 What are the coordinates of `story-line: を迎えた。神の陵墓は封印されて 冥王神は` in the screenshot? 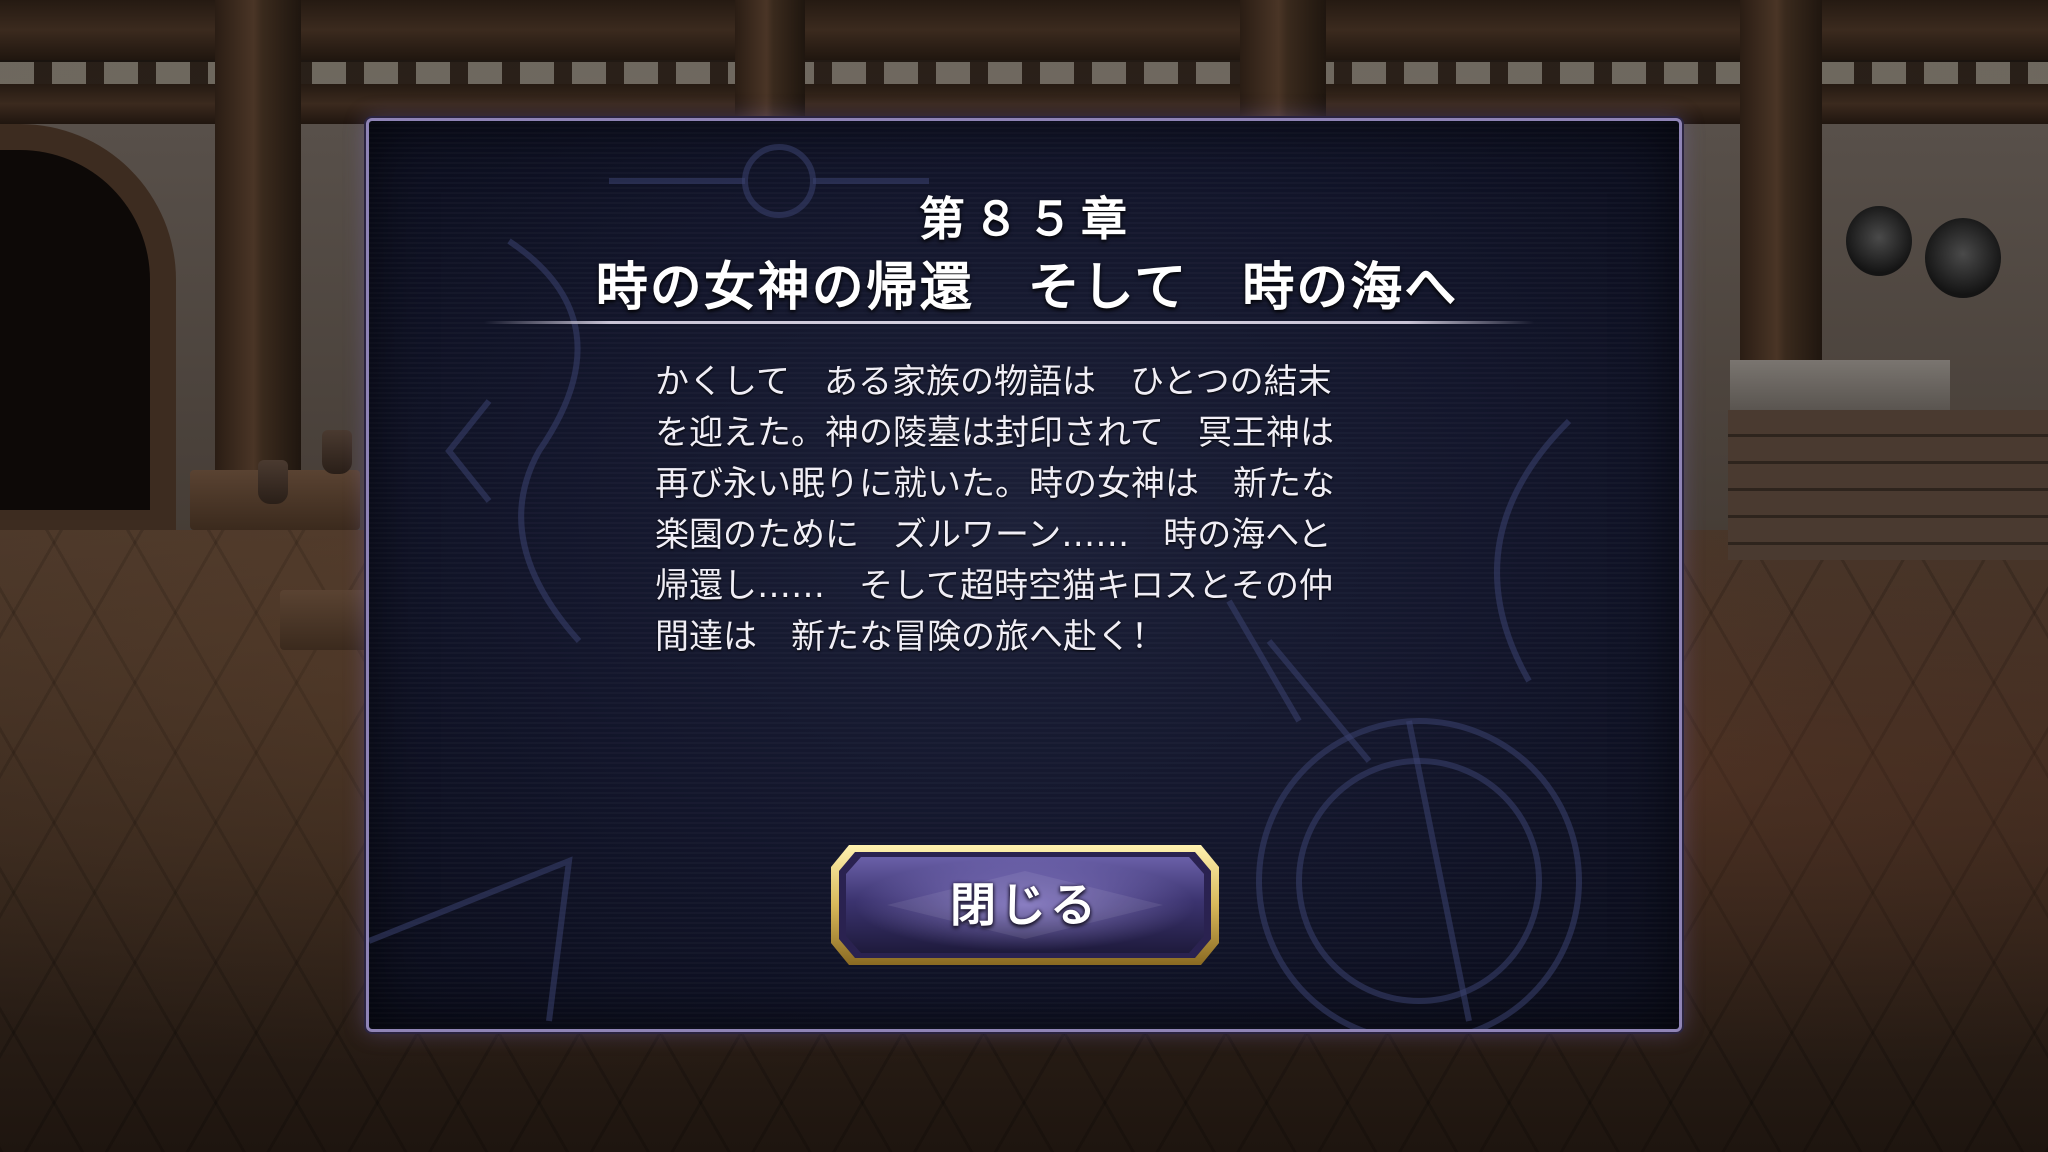 It's located at (994, 433).